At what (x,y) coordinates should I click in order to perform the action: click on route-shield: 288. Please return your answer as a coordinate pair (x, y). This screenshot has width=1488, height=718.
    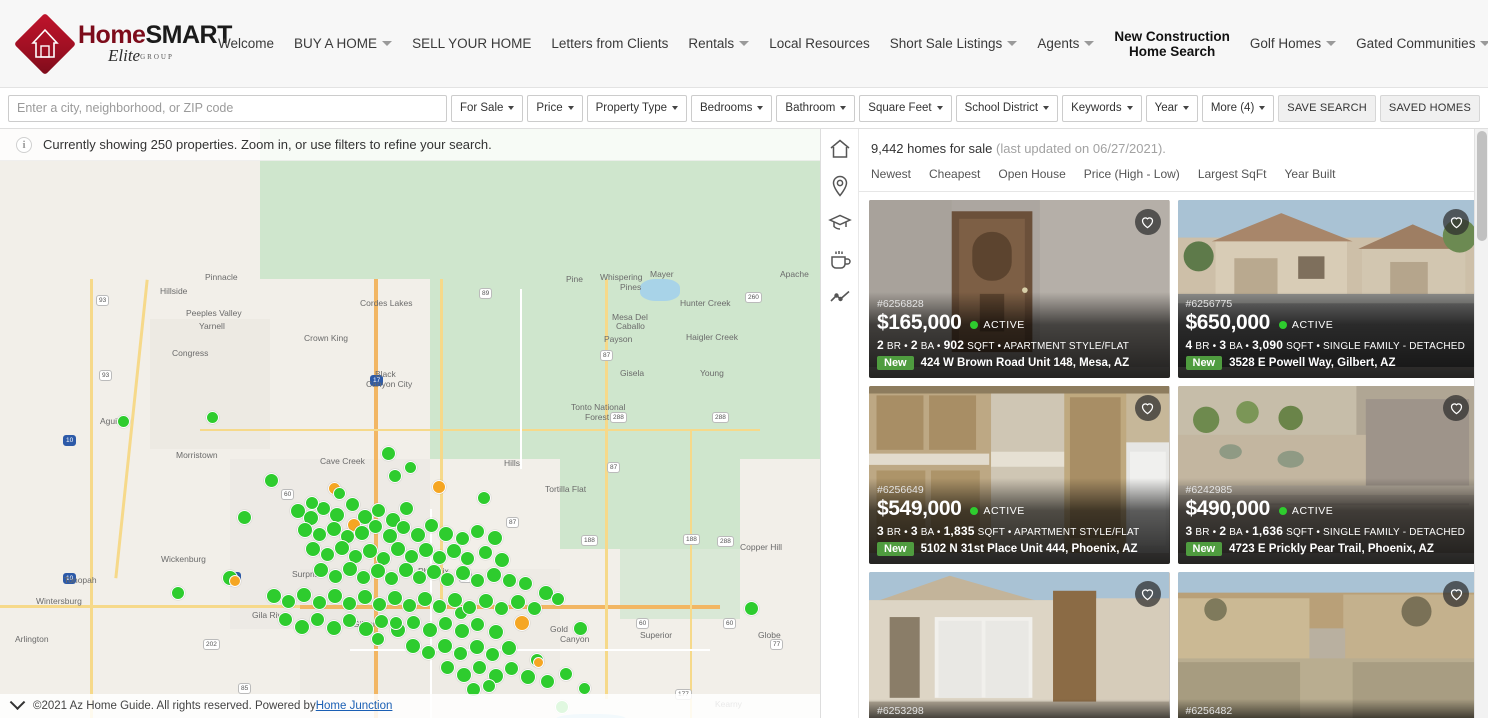
    Looking at the image, I should click on (720, 417).